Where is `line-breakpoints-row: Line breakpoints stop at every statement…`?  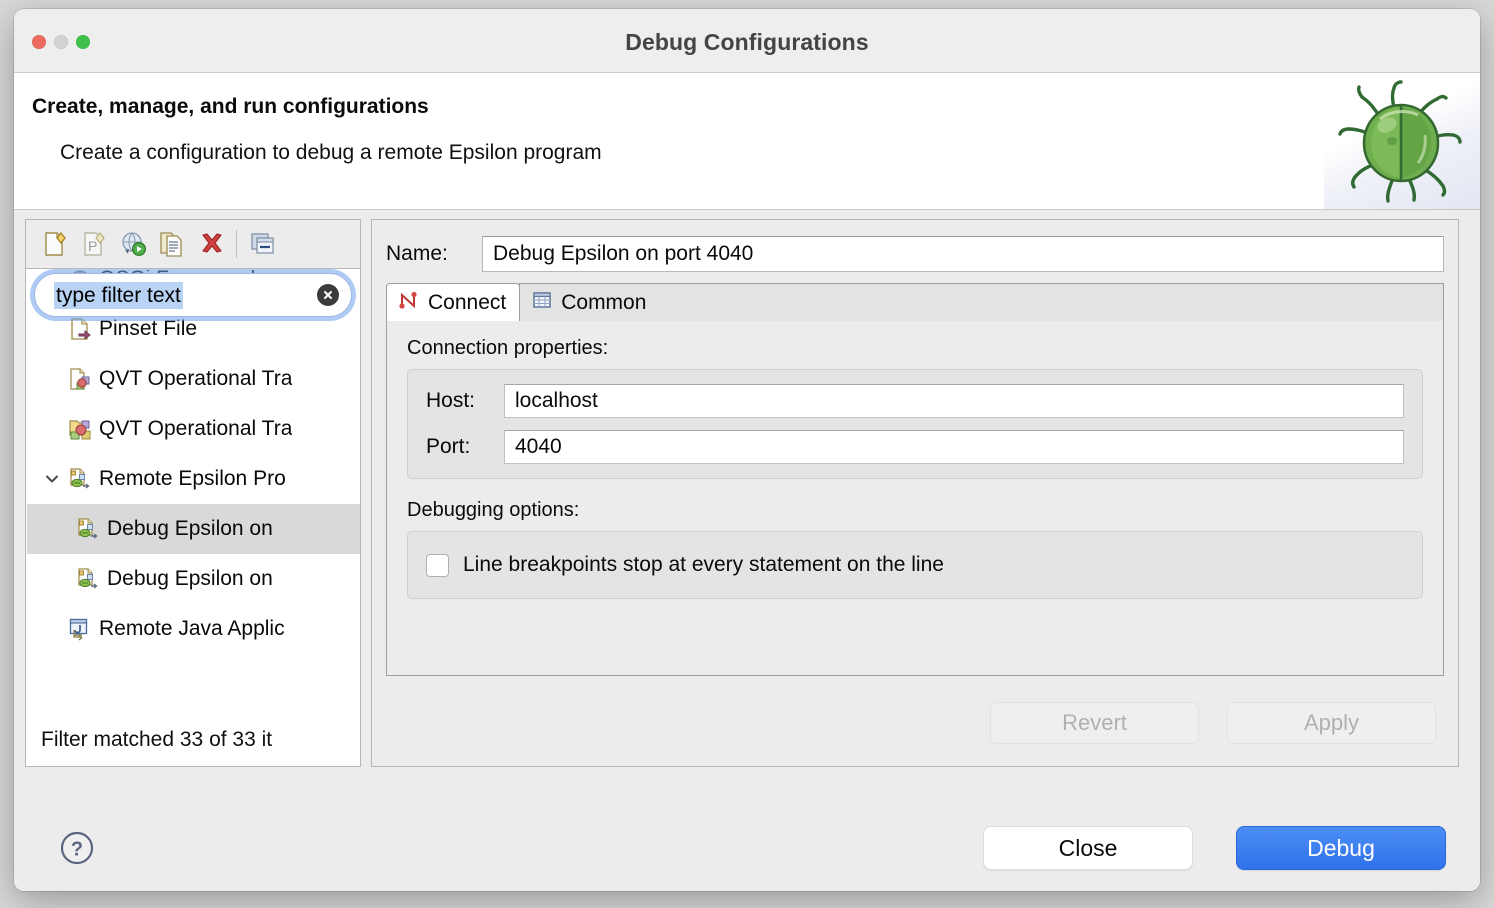 line-breakpoints-row: Line breakpoints stop at every statement… is located at coordinates (915, 565).